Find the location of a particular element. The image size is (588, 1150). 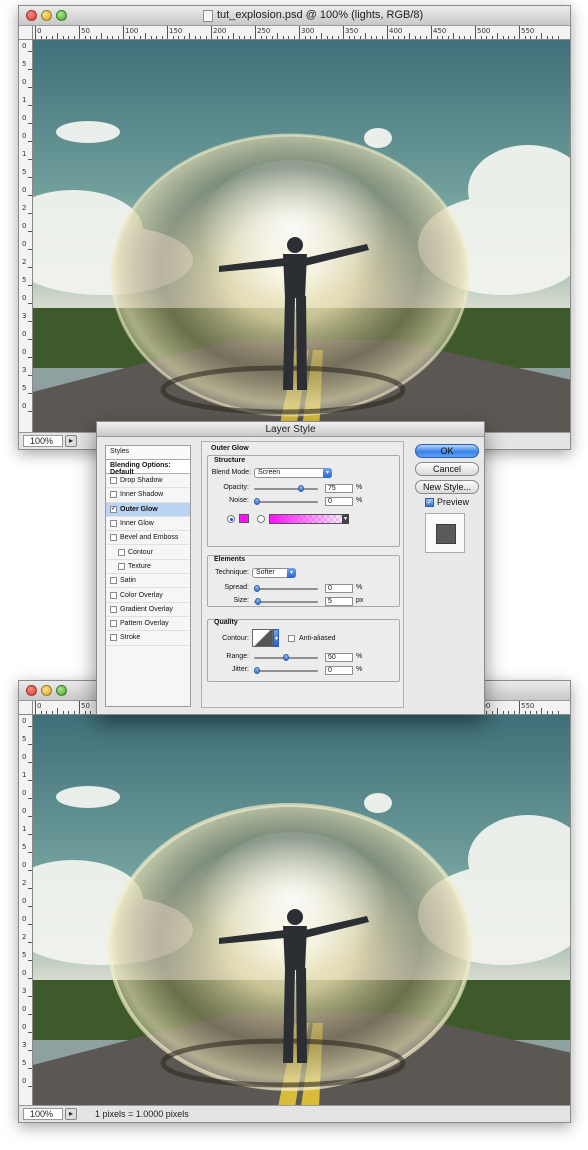

style-item: Stroke is located at coordinates (148, 638).